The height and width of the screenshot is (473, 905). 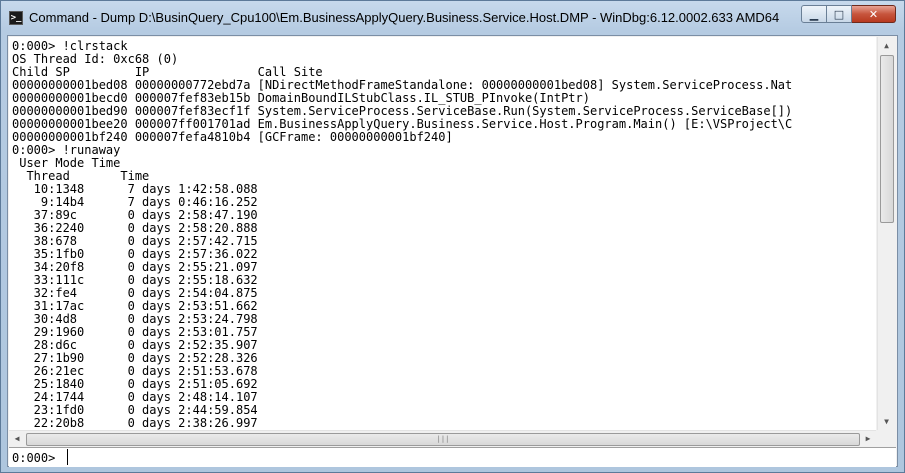 I want to click on output-line: 30:4d8 0 days 2:53:24.798, so click(x=135, y=319).